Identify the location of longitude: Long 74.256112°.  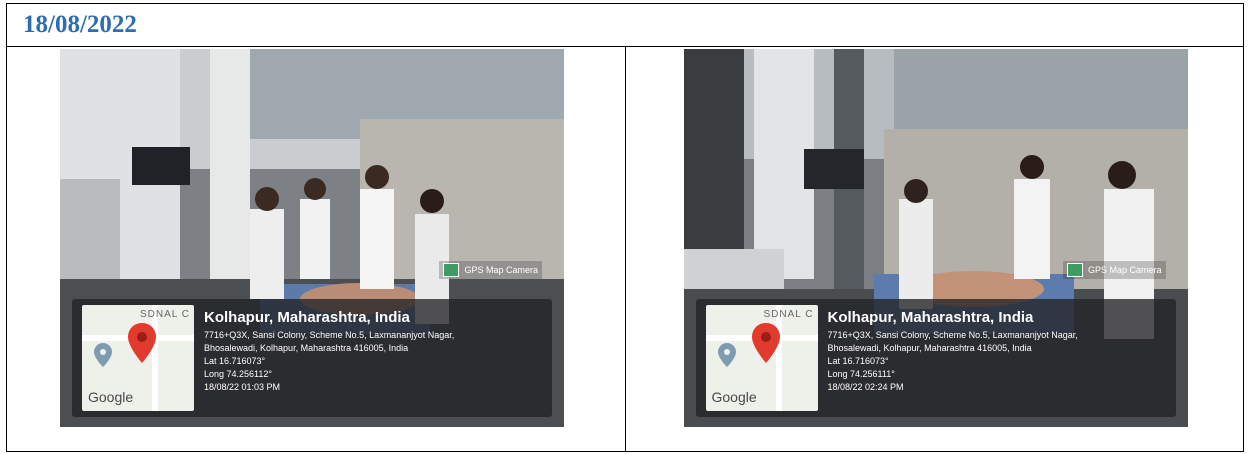
(238, 374).